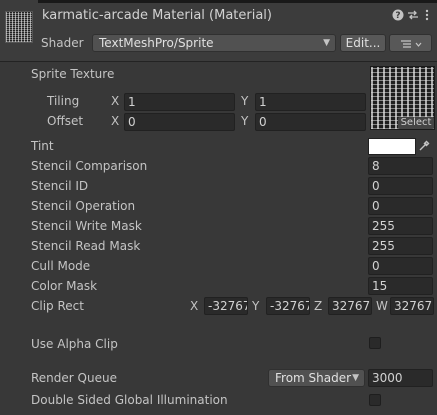 The width and height of the screenshot is (437, 415). What do you see at coordinates (392, 146) in the screenshot?
I see `tint-color-field` at bounding box center [392, 146].